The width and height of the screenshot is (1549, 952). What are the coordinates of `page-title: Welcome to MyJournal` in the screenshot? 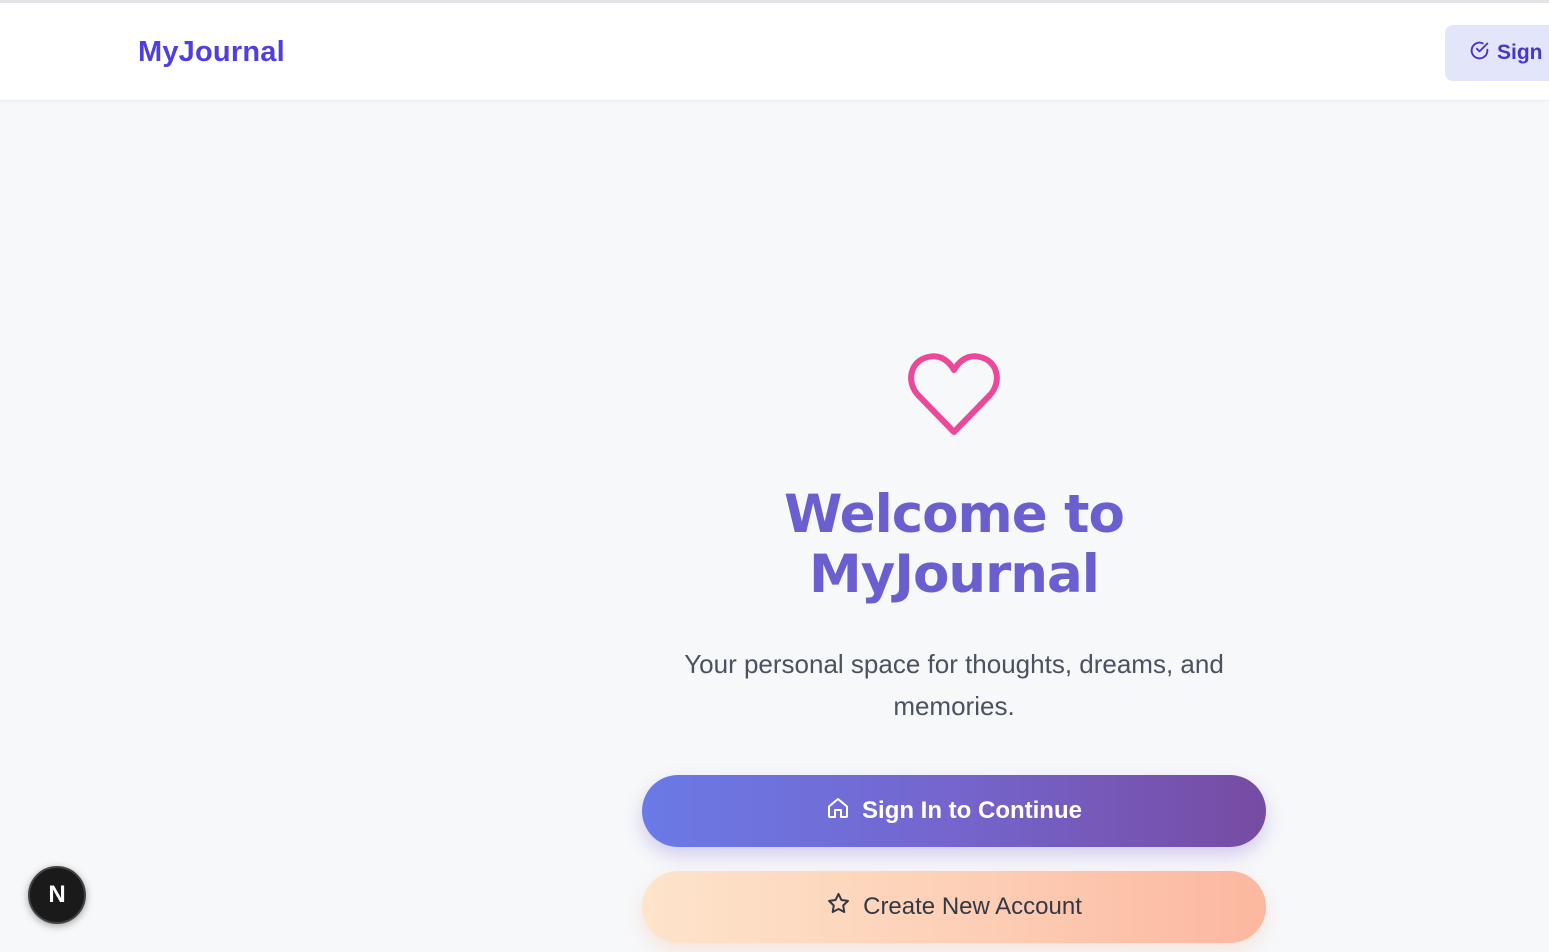 It's located at (954, 545).